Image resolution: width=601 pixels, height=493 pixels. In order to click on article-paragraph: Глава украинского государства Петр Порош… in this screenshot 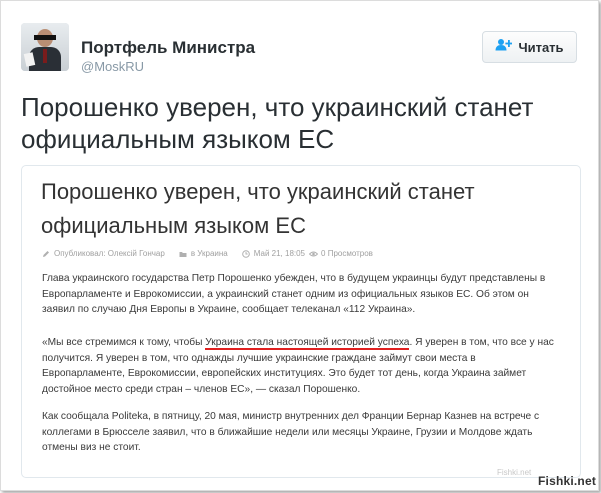, I will do `click(294, 294)`.